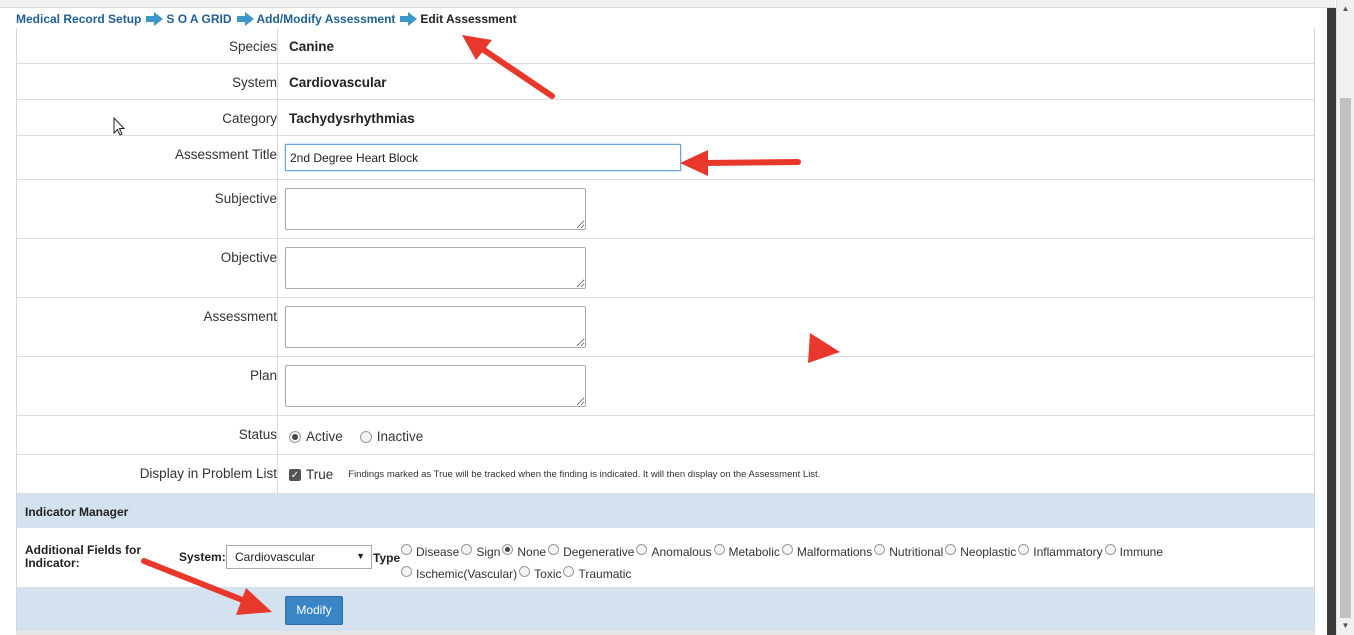 This screenshot has width=1354, height=635. I want to click on top-frame-edge, so click(667, 4).